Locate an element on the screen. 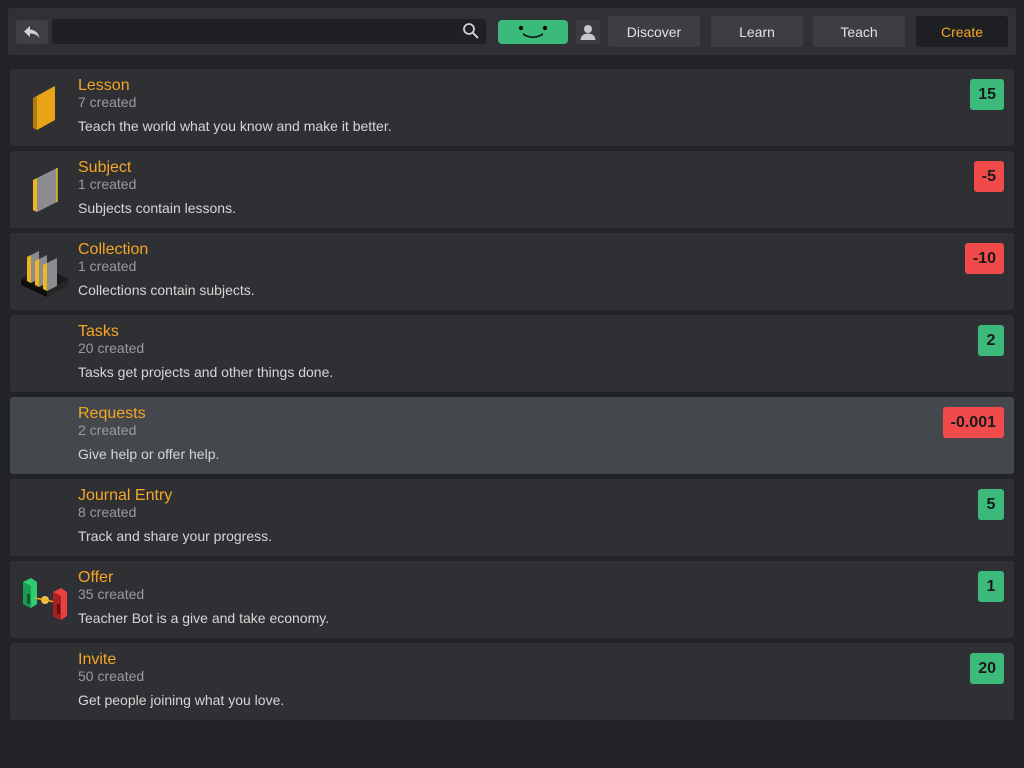 Image resolution: width=1024 pixels, height=768 pixels. score-badge: -10 is located at coordinates (984, 258).